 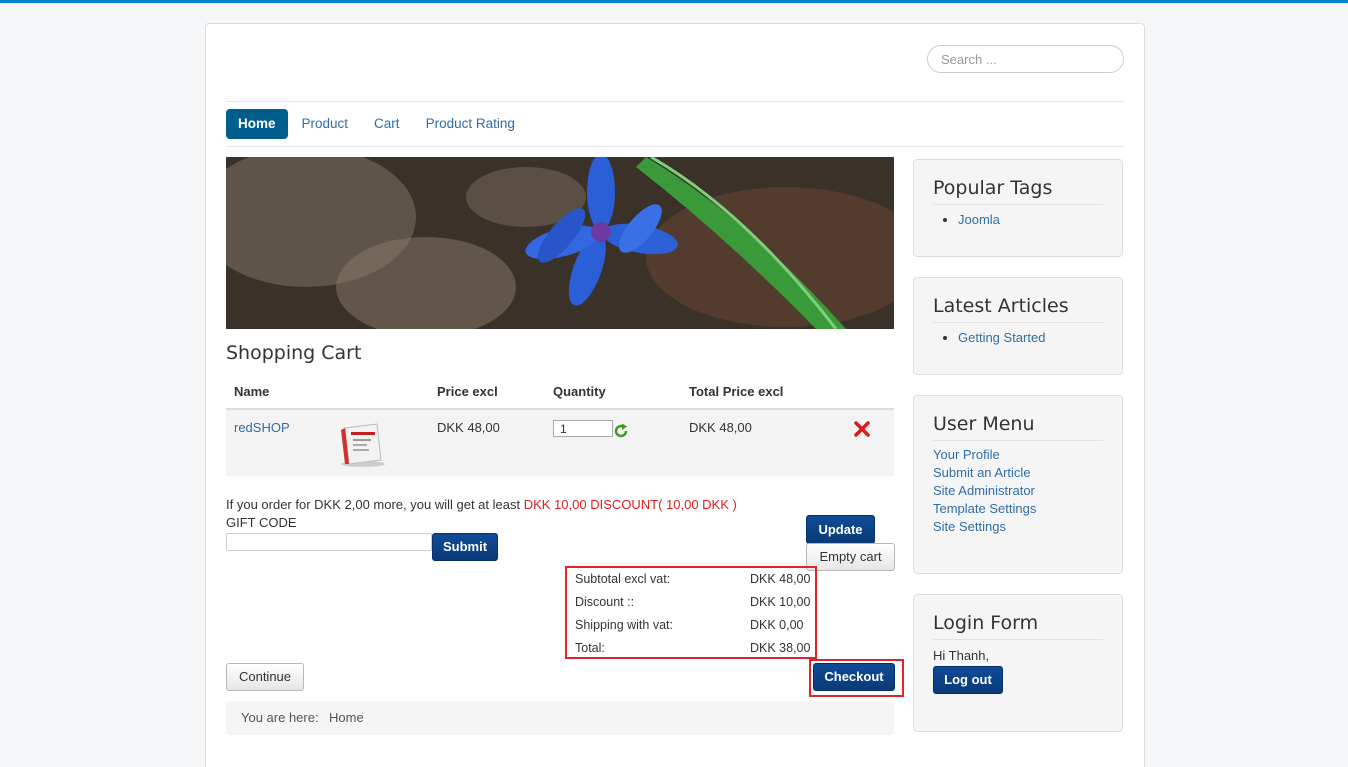 I want to click on login-form-title: Login Form, so click(x=1018, y=626).